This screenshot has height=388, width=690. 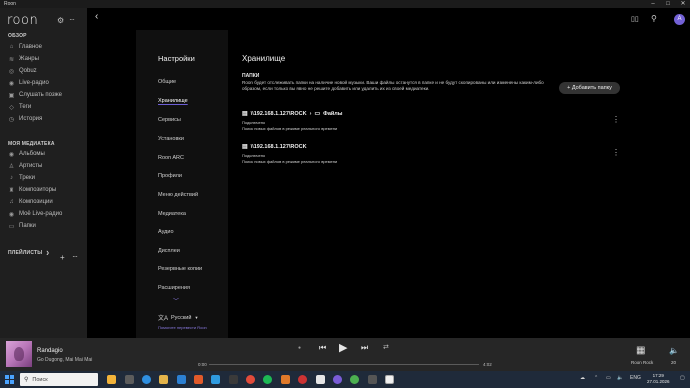 What do you see at coordinates (245, 114) in the screenshot?
I see `network-drive-icon: ▤` at bounding box center [245, 114].